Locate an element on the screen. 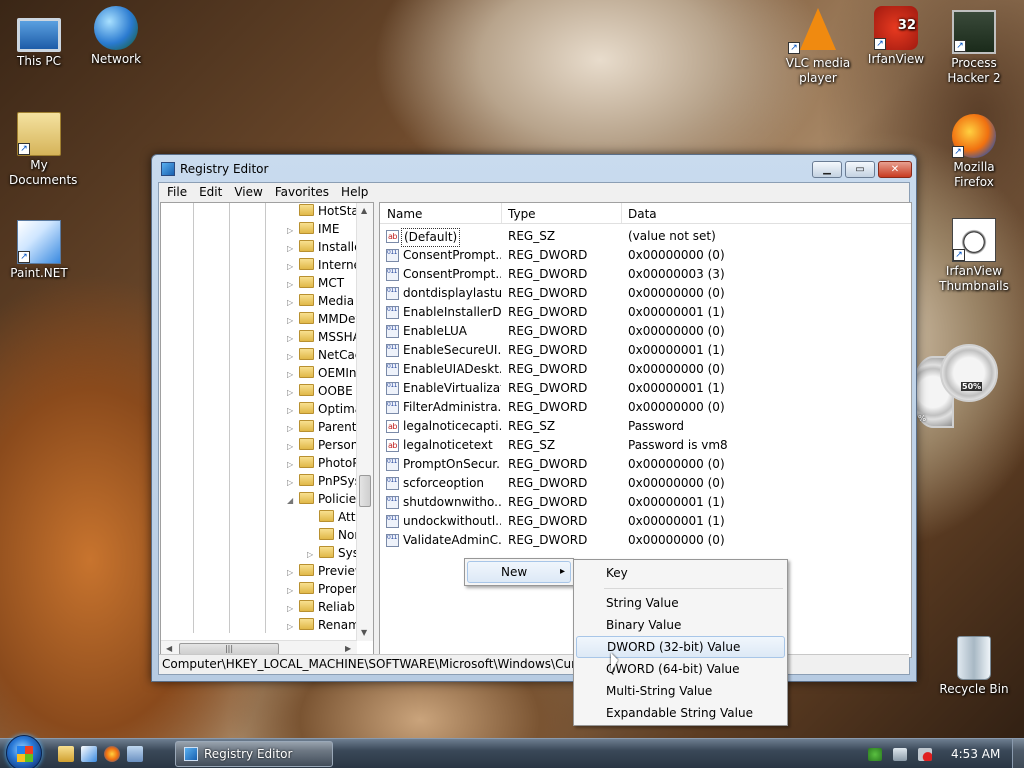 The height and width of the screenshot is (768, 1024). value-row: ab (Default) REG_SZ (value not set) is located at coordinates (640, 237).